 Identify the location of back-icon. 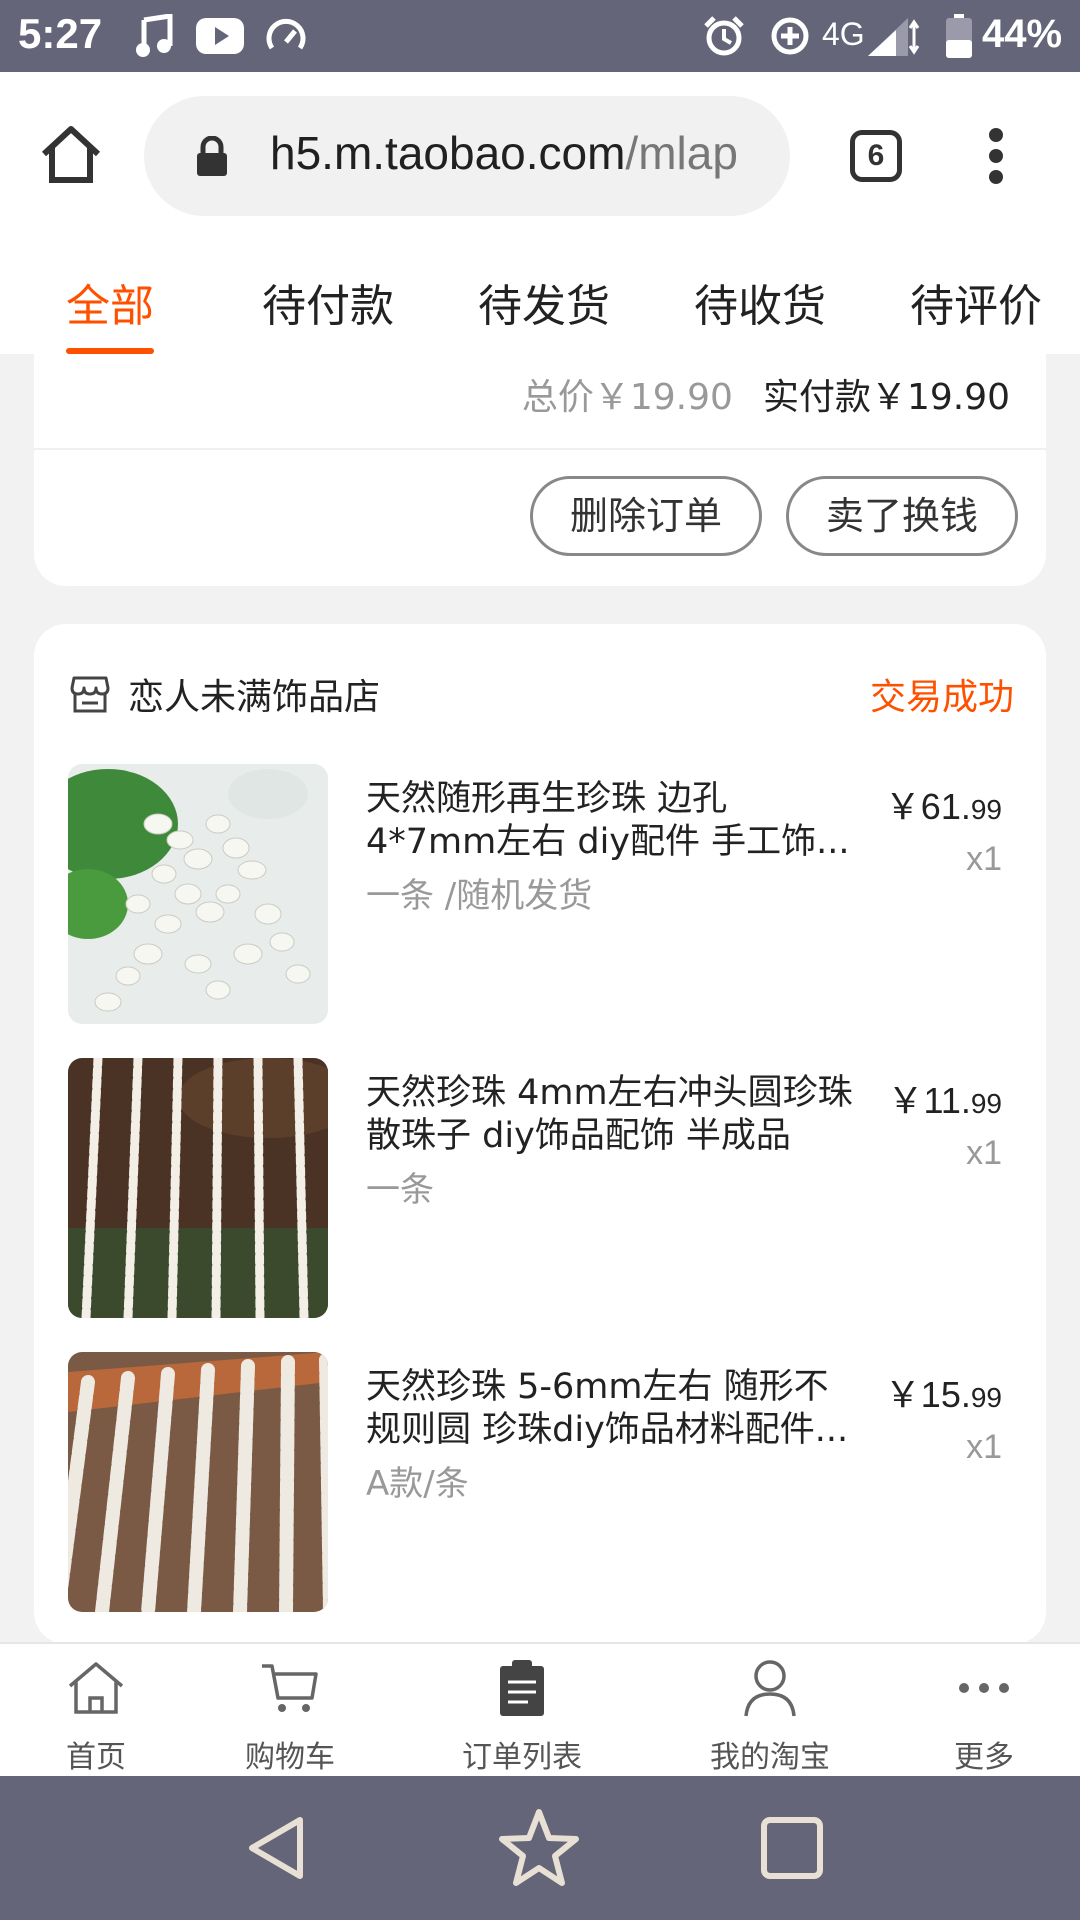
(276, 1850).